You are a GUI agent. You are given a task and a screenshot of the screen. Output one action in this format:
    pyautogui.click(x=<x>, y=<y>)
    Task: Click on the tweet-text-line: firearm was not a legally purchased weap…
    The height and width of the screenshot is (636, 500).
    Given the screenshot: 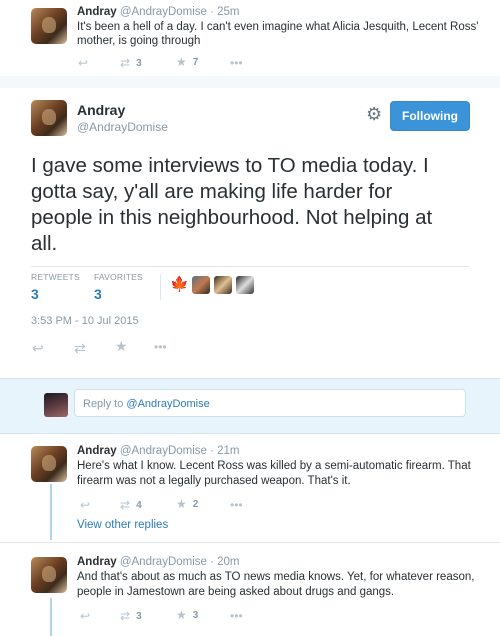 What is the action you would take?
    pyautogui.click(x=214, y=481)
    